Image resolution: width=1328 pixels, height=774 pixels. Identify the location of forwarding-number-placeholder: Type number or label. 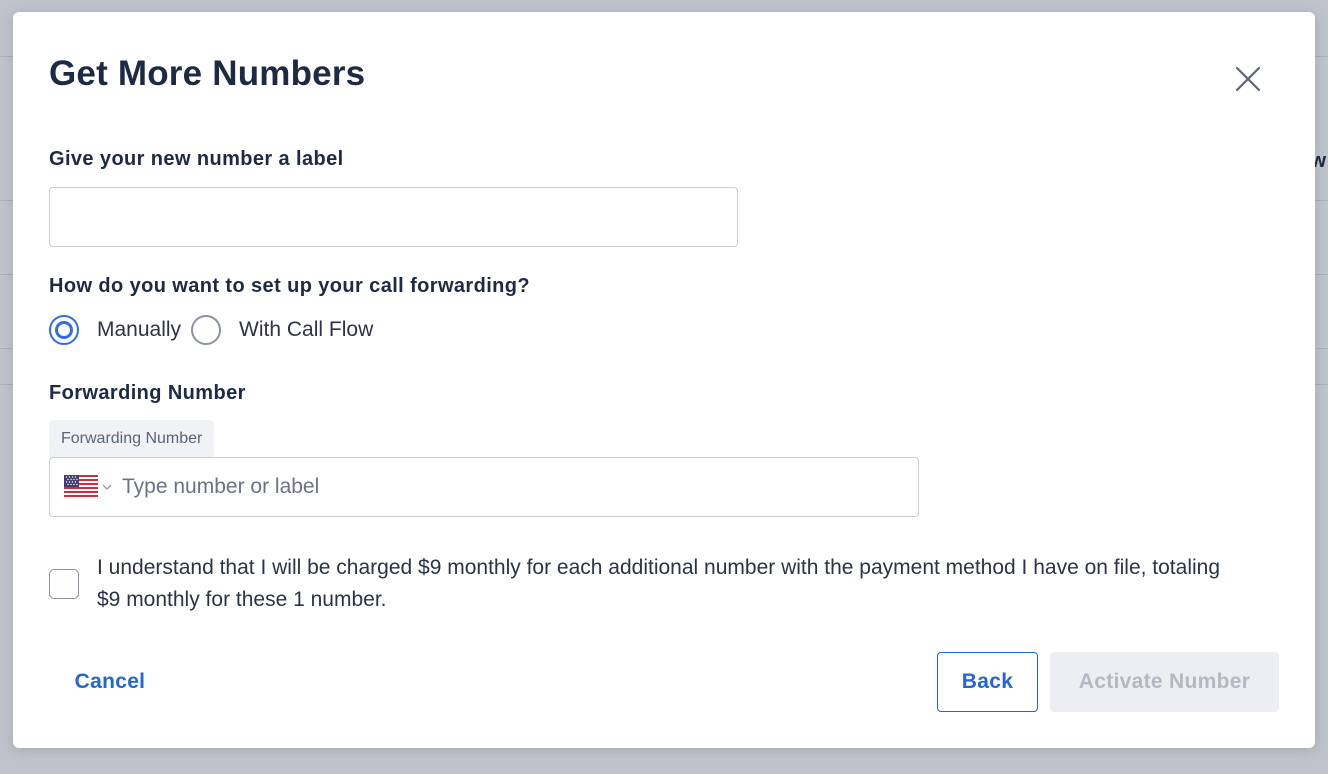
(221, 486).